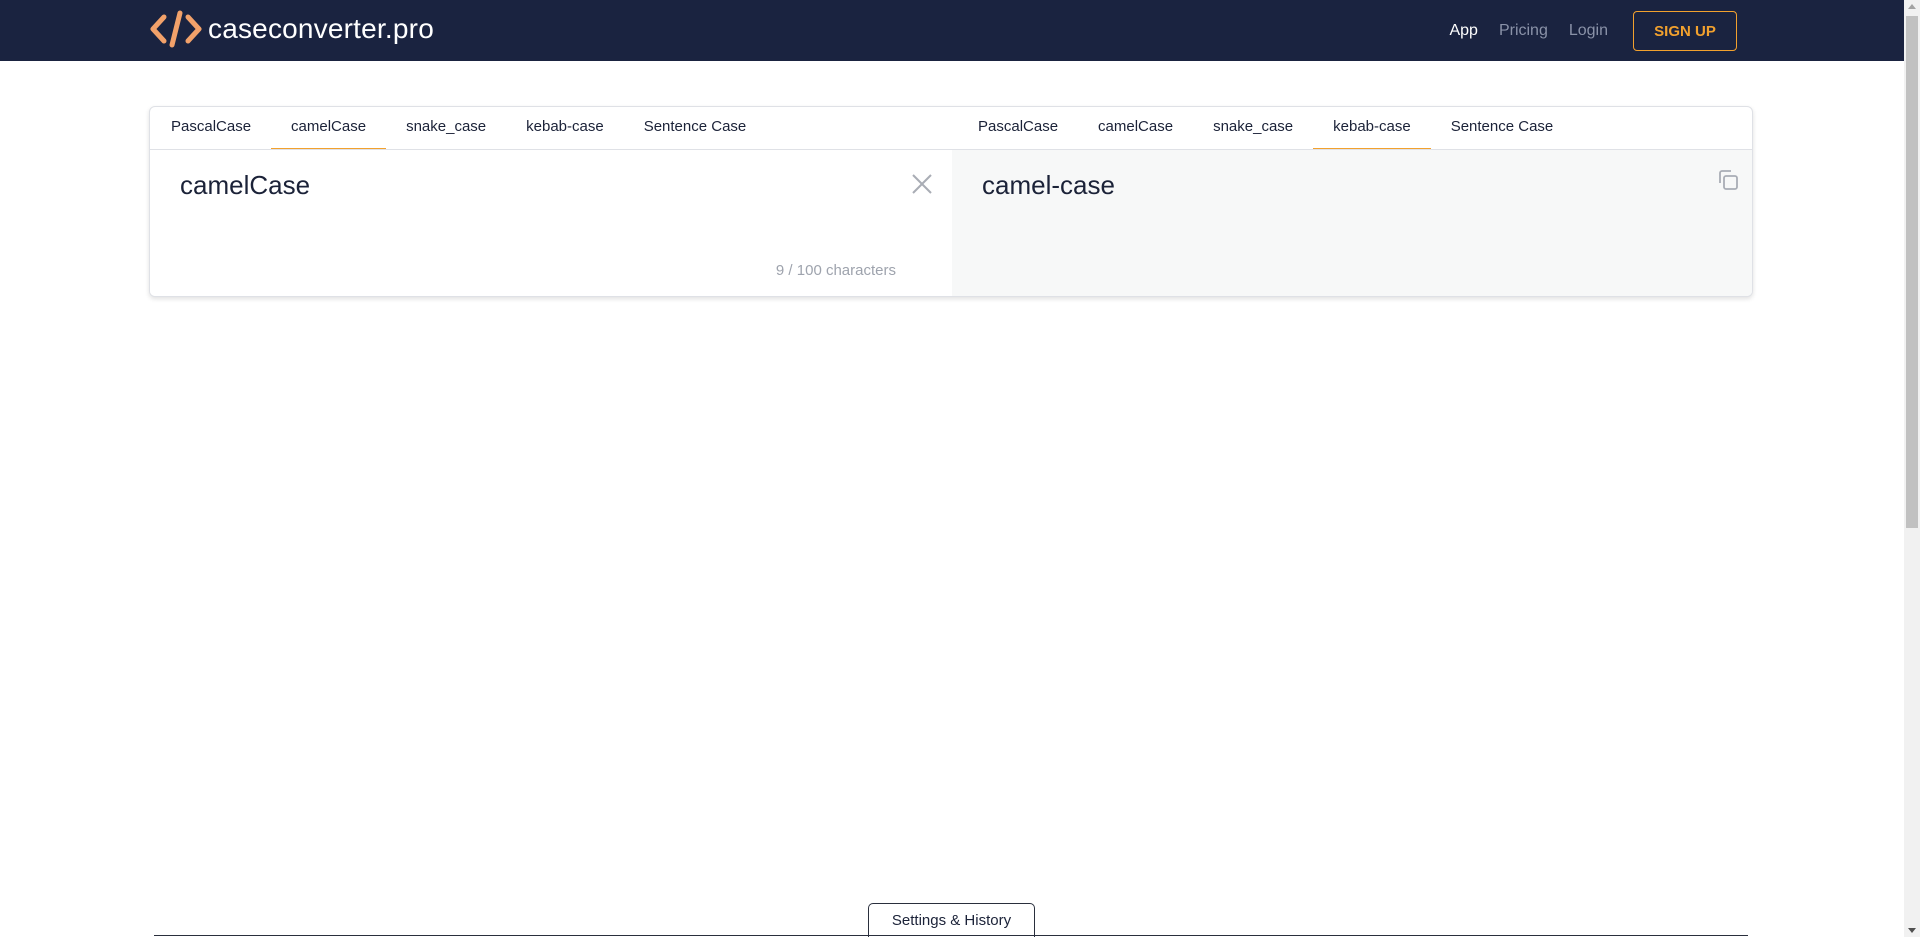  I want to click on nav-pricing: Pricing, so click(1523, 31).